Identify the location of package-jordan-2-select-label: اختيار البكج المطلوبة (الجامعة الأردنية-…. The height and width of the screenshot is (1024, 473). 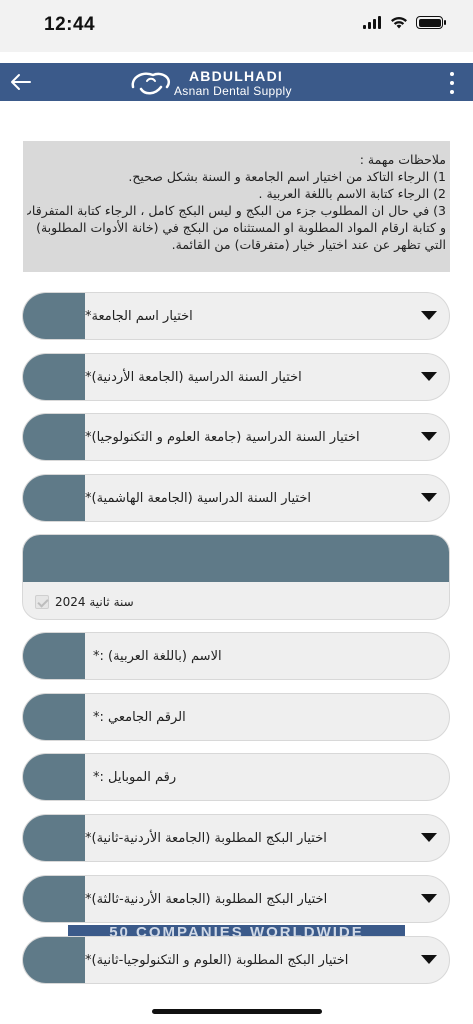
(206, 838).